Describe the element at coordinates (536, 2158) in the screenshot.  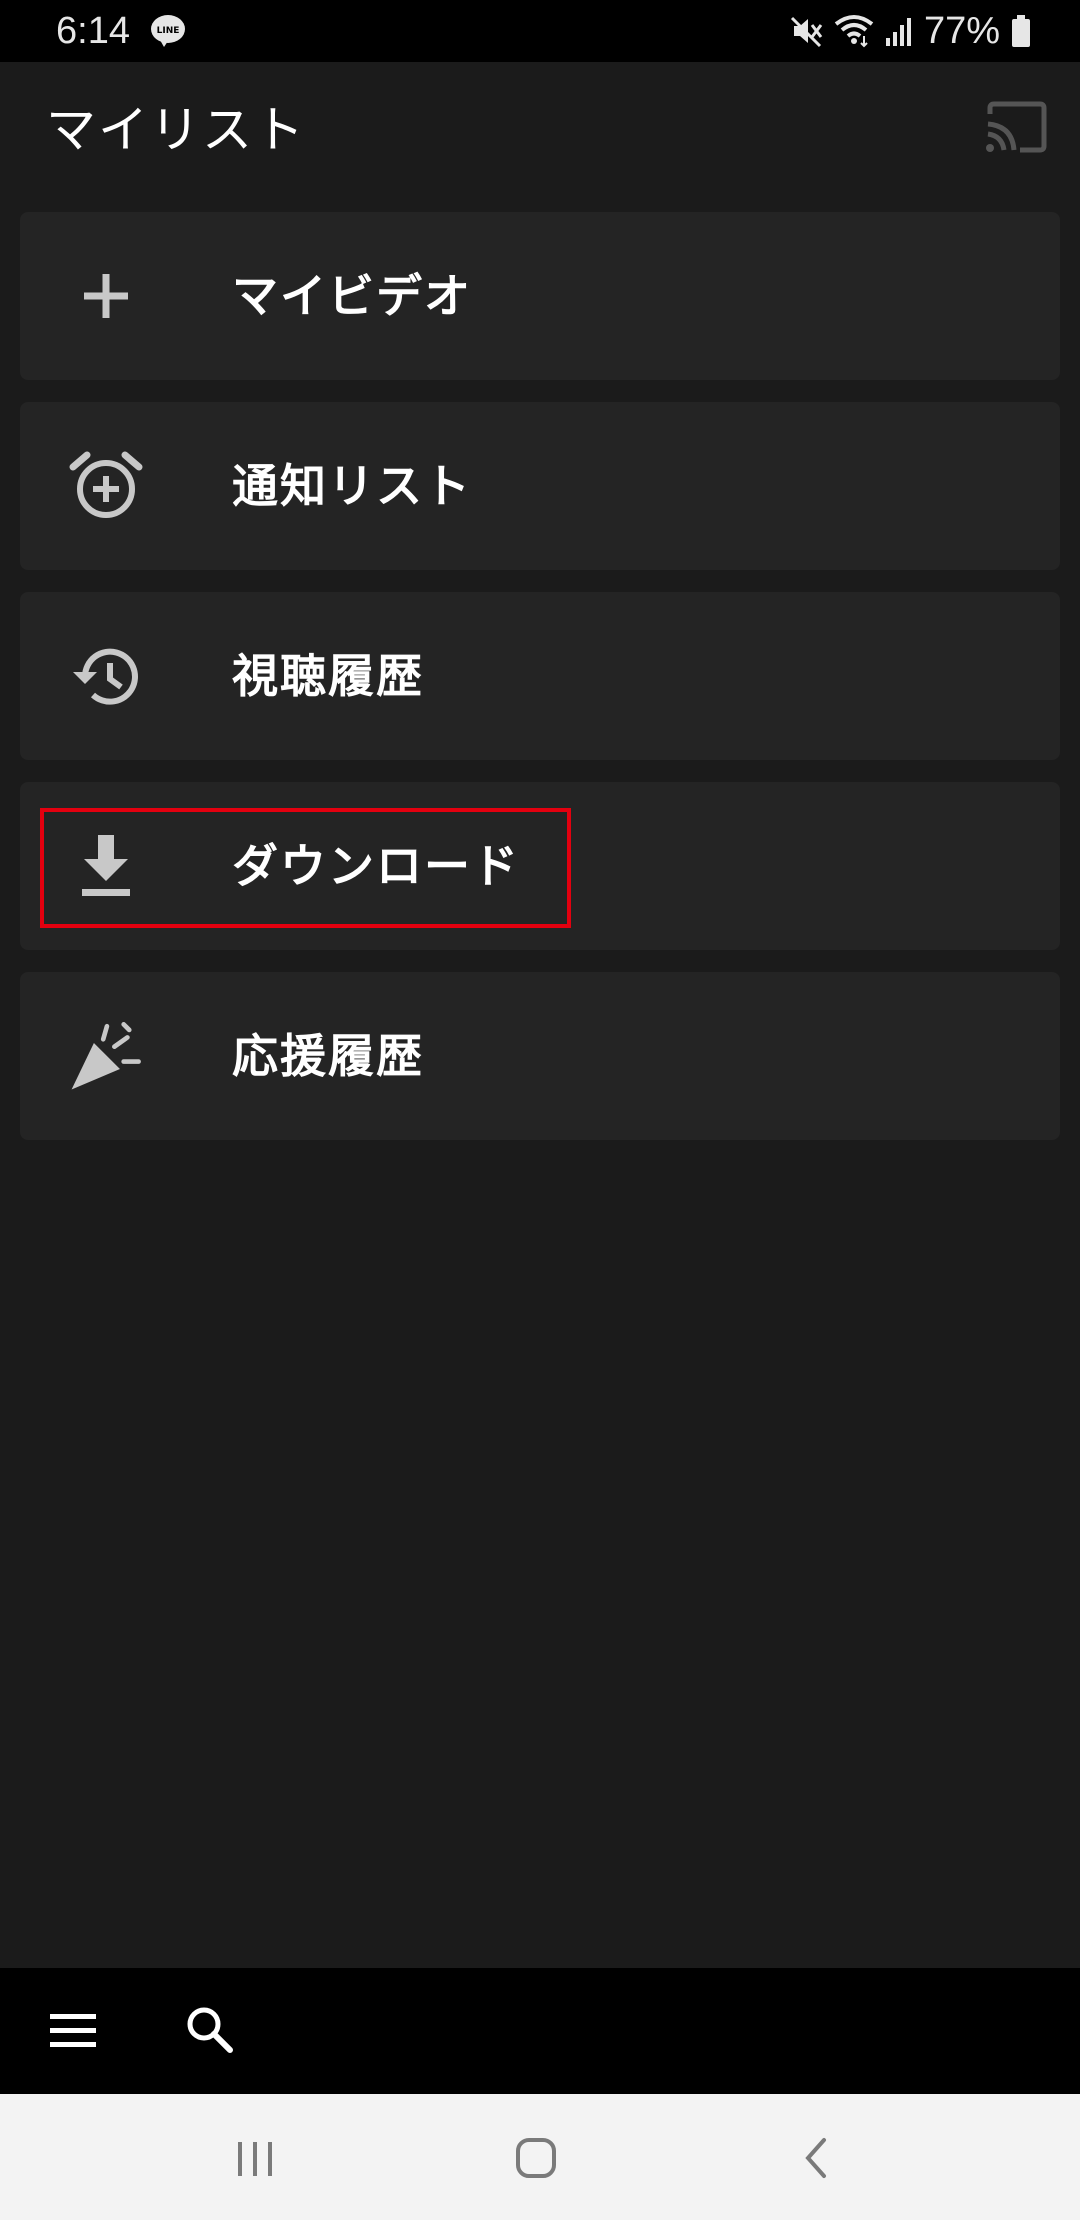
I see `home-icon` at that location.